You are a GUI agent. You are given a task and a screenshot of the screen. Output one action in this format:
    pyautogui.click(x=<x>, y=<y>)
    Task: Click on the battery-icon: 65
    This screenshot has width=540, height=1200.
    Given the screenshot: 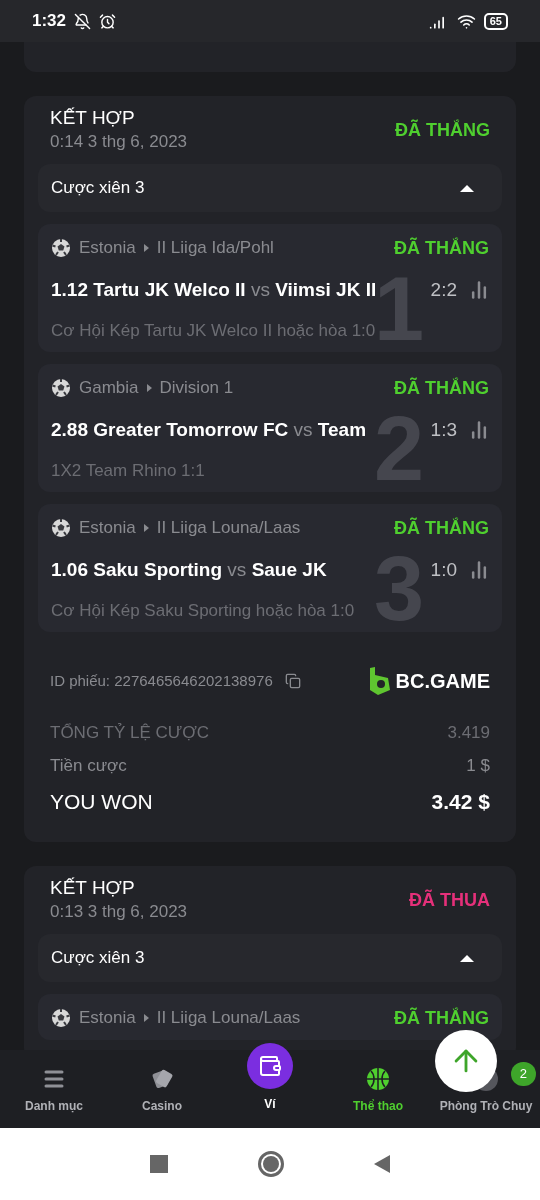 What is the action you would take?
    pyautogui.click(x=495, y=21)
    